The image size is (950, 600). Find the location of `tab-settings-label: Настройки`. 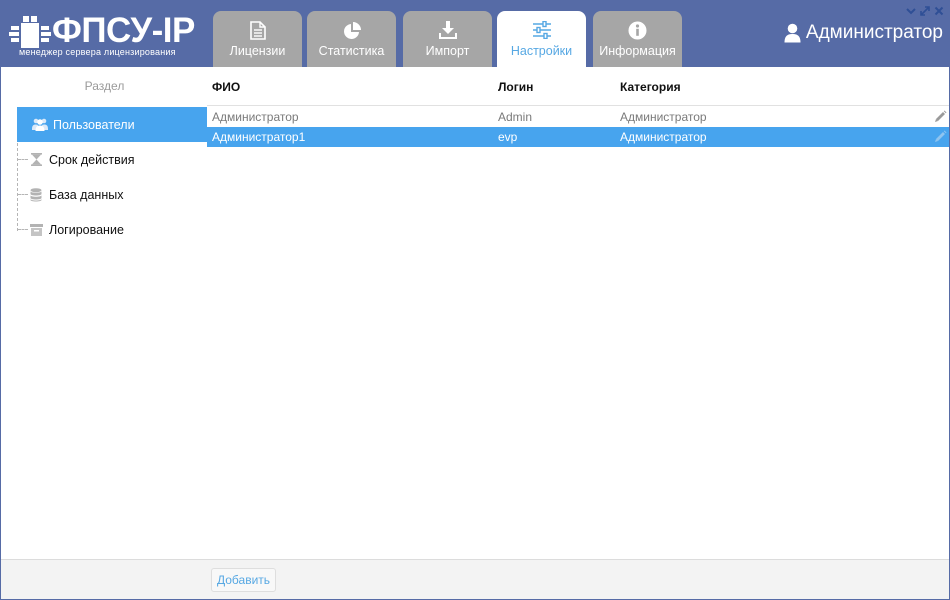

tab-settings-label: Настройки is located at coordinates (541, 51).